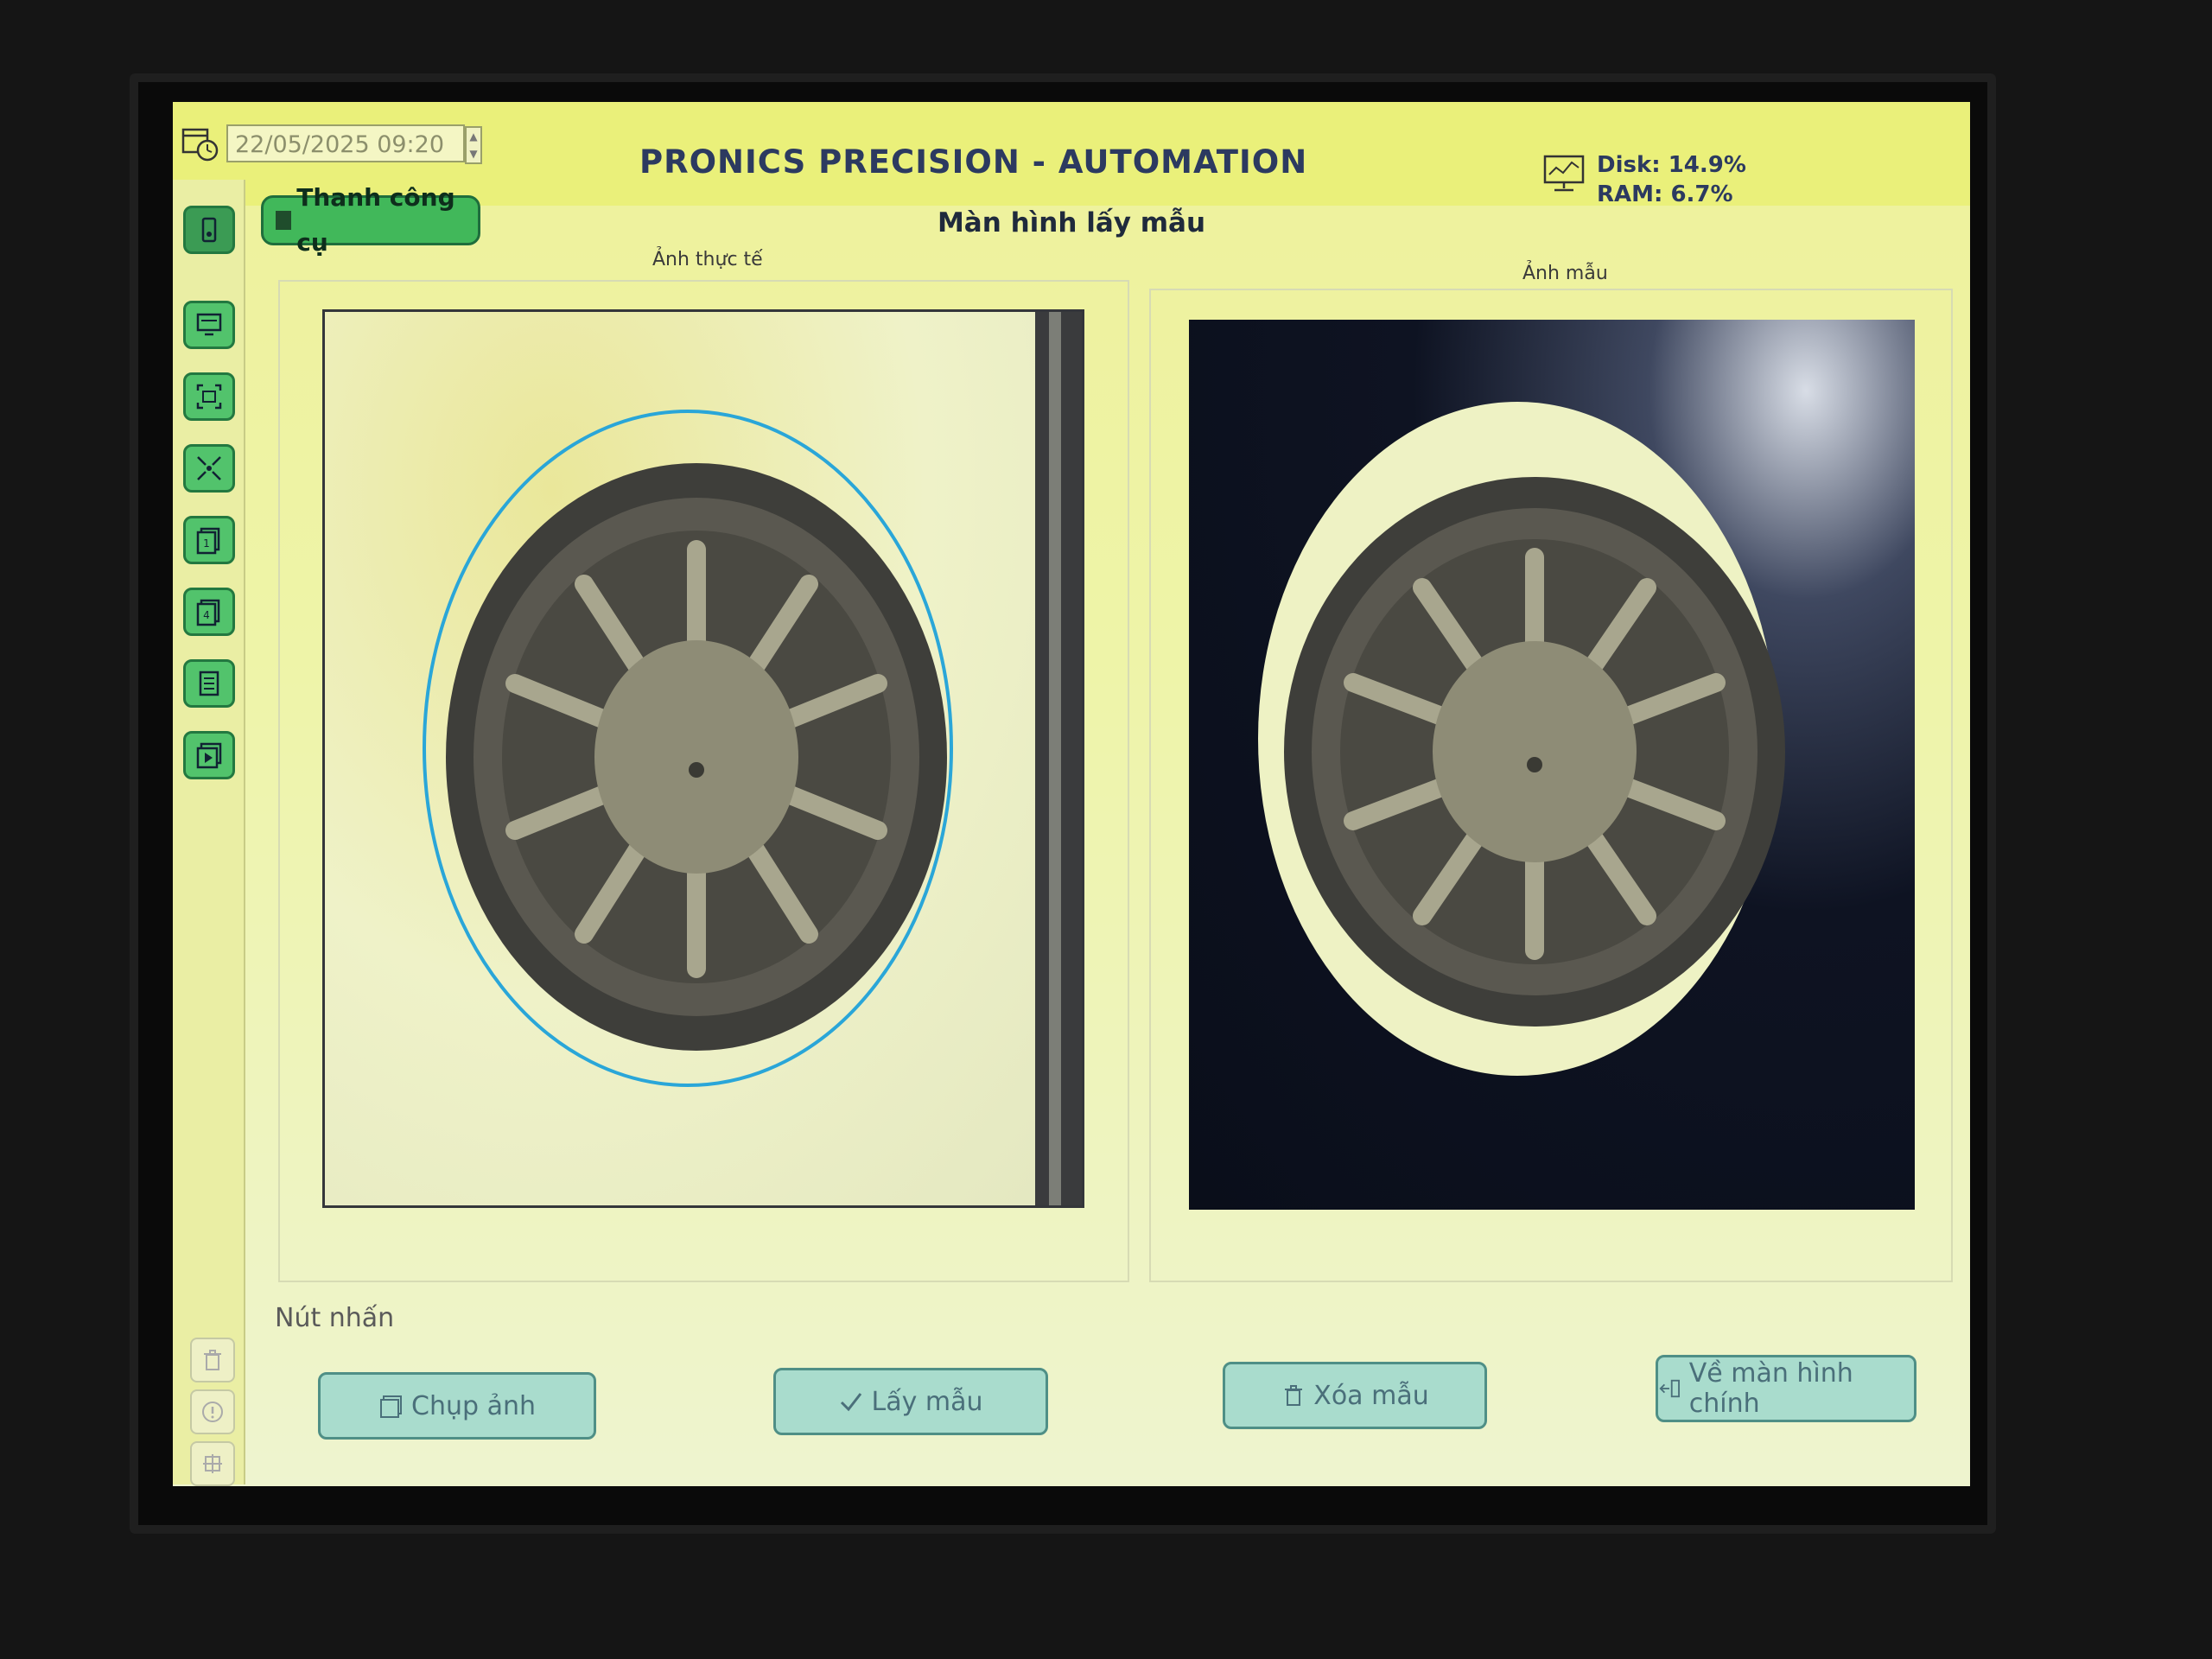 The image size is (2212, 1659). Describe the element at coordinates (391, 1406) in the screenshot. I see `image-capture-icon` at that location.